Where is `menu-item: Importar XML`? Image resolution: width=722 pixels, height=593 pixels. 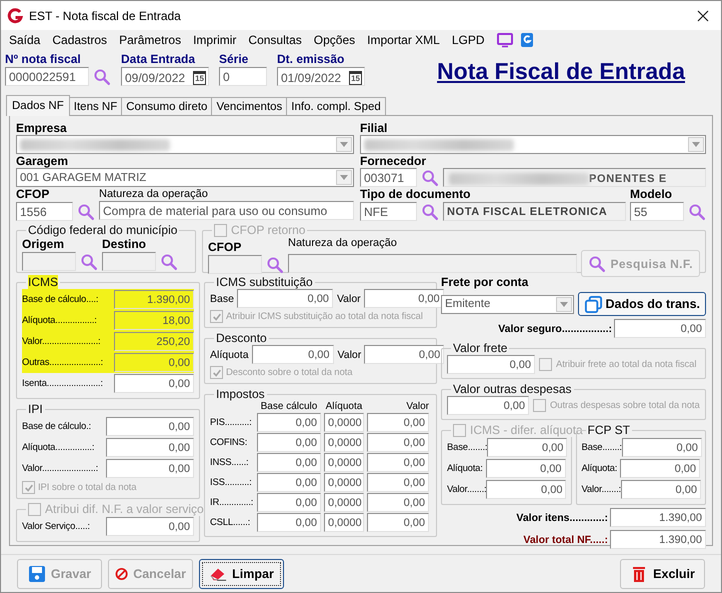 menu-item: Importar XML is located at coordinates (403, 40).